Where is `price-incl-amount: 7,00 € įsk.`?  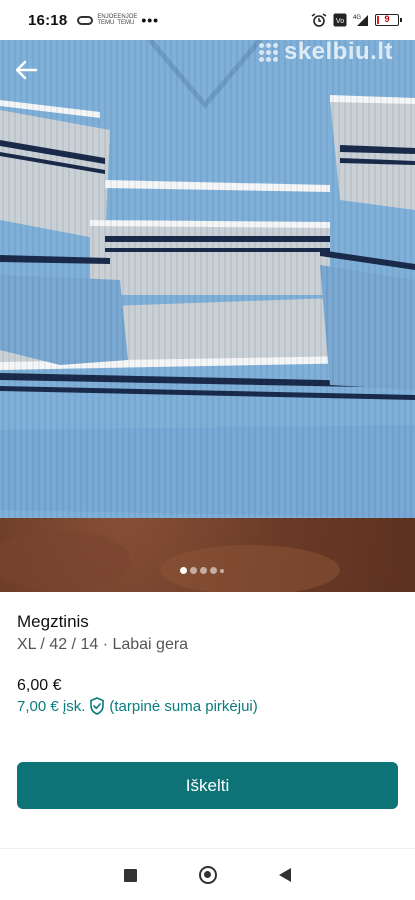 price-incl-amount: 7,00 € įsk. is located at coordinates (51, 706).